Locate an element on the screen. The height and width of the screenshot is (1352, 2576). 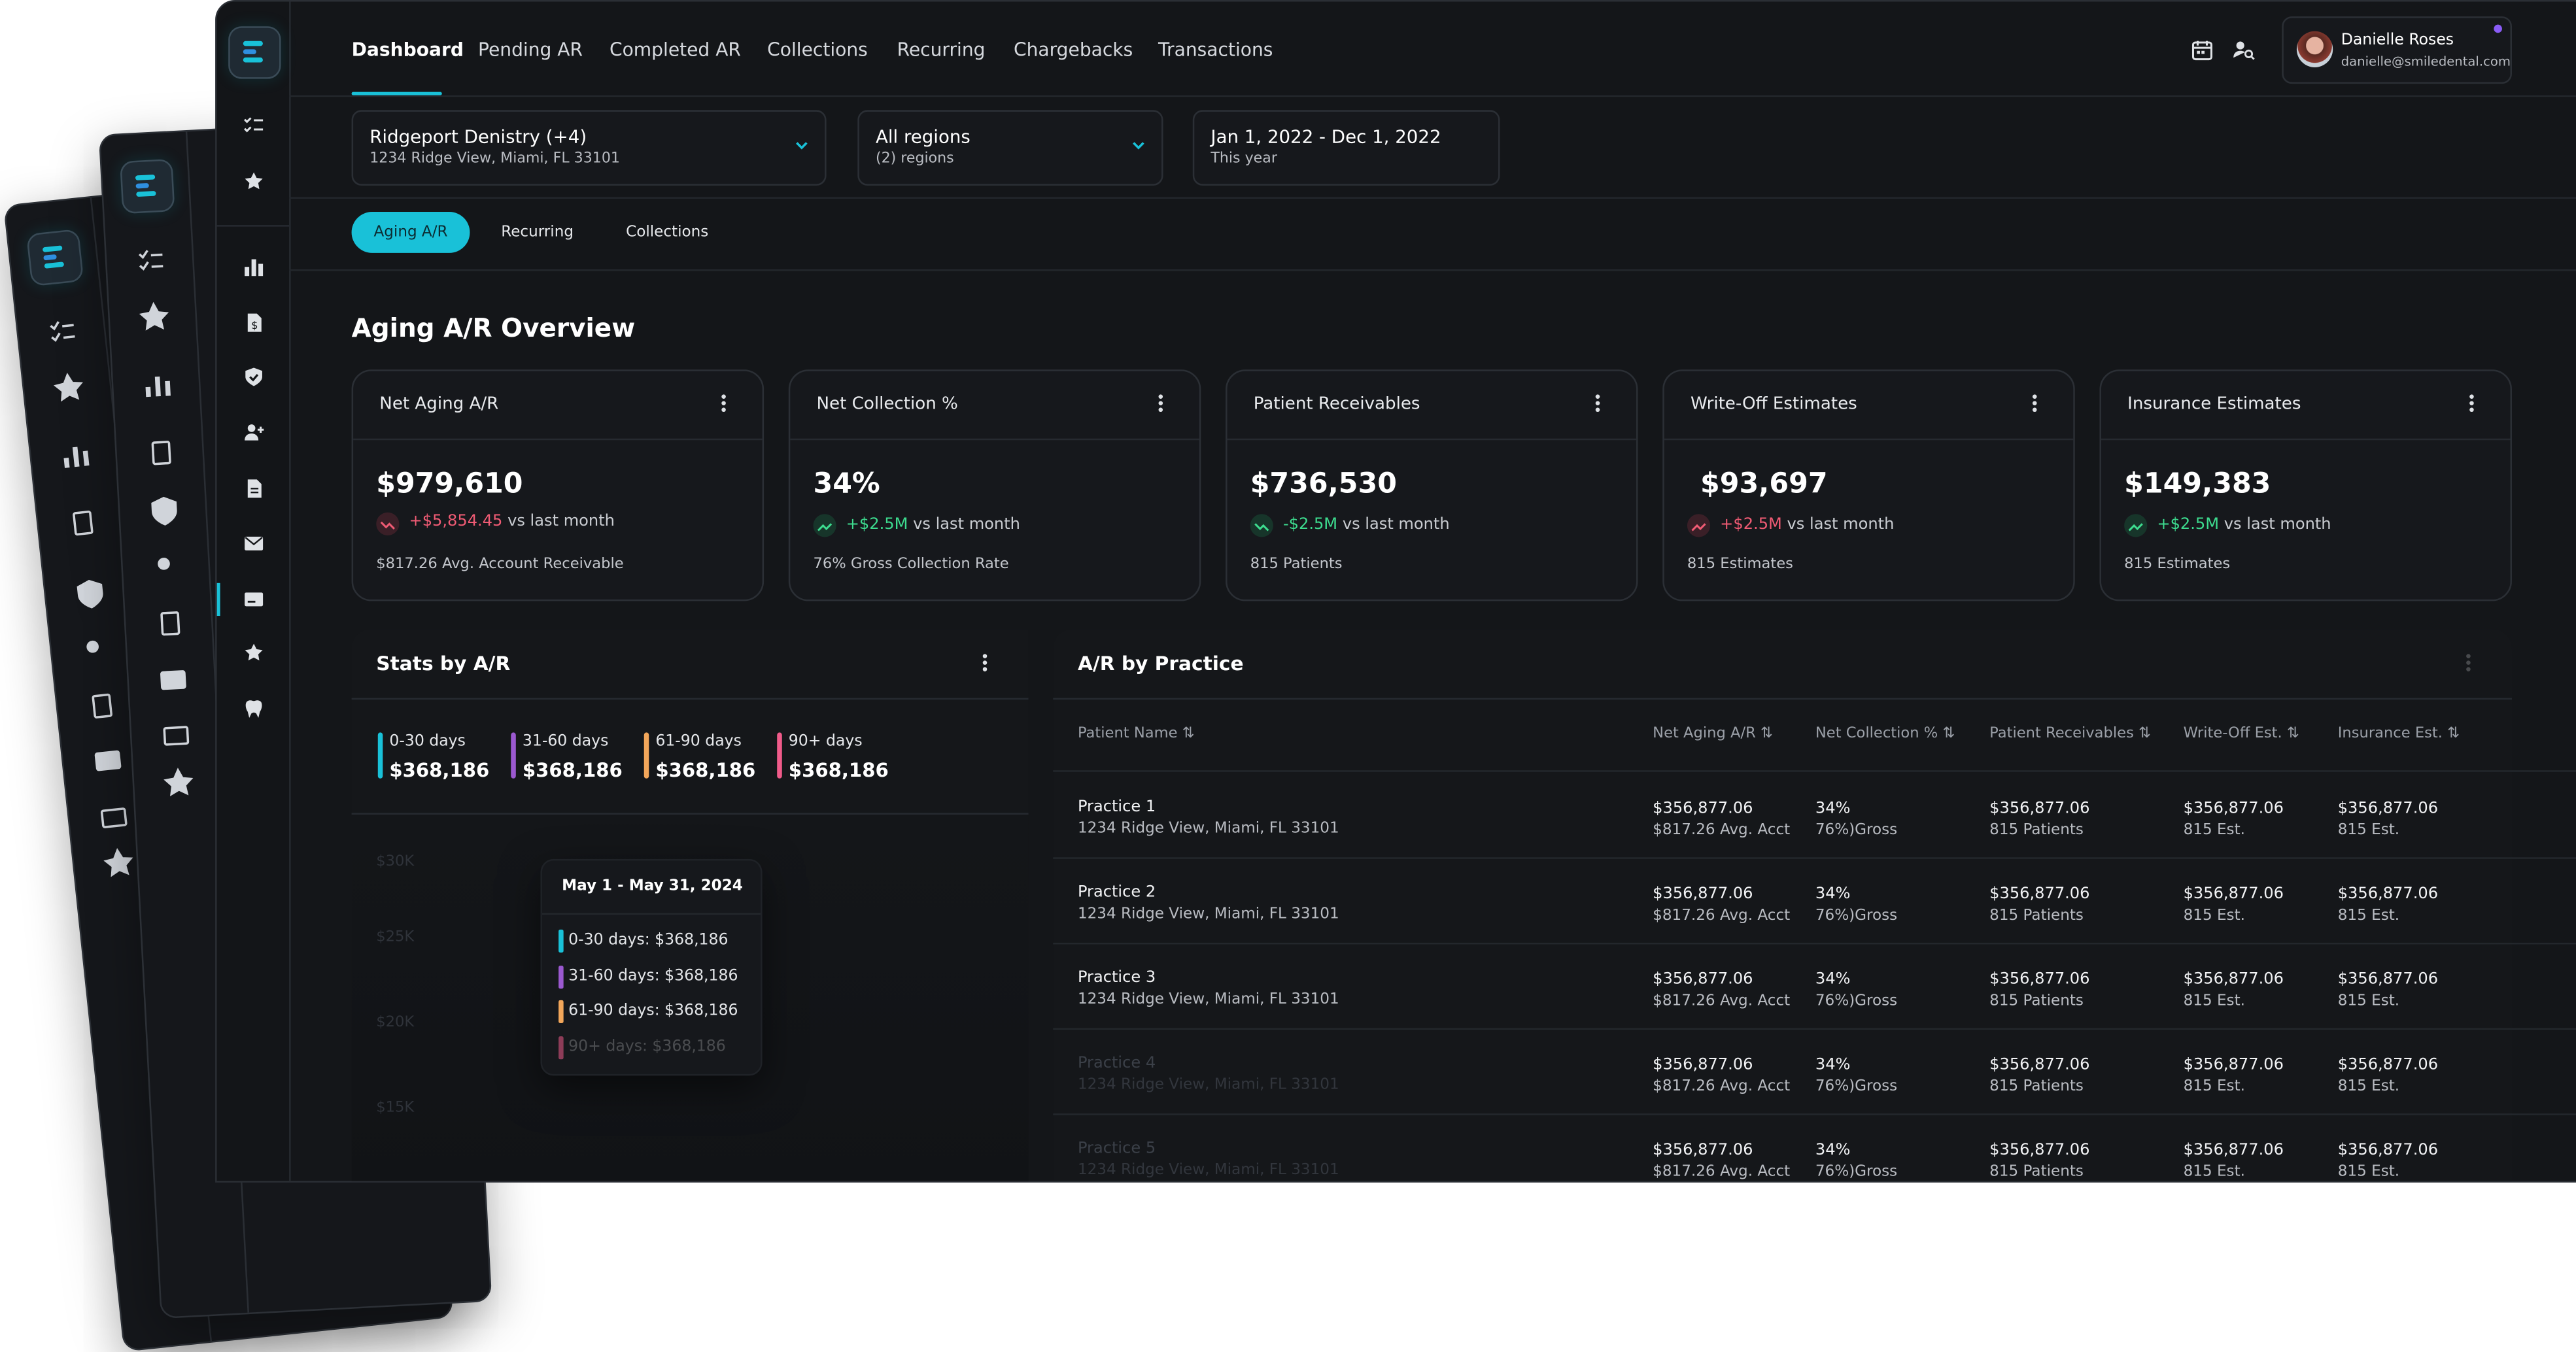
star-icon is located at coordinates (254, 181).